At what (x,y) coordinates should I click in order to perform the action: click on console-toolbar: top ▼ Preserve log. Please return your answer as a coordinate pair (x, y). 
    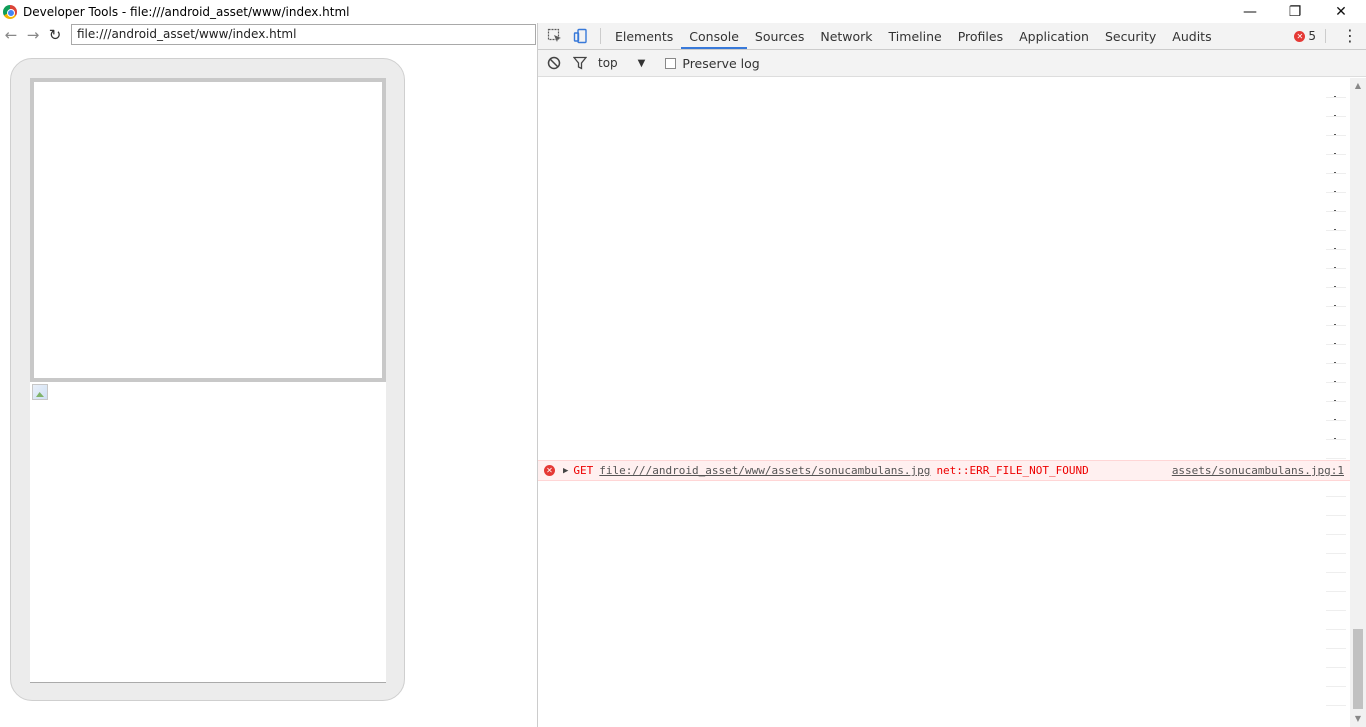
    Looking at the image, I should click on (952, 63).